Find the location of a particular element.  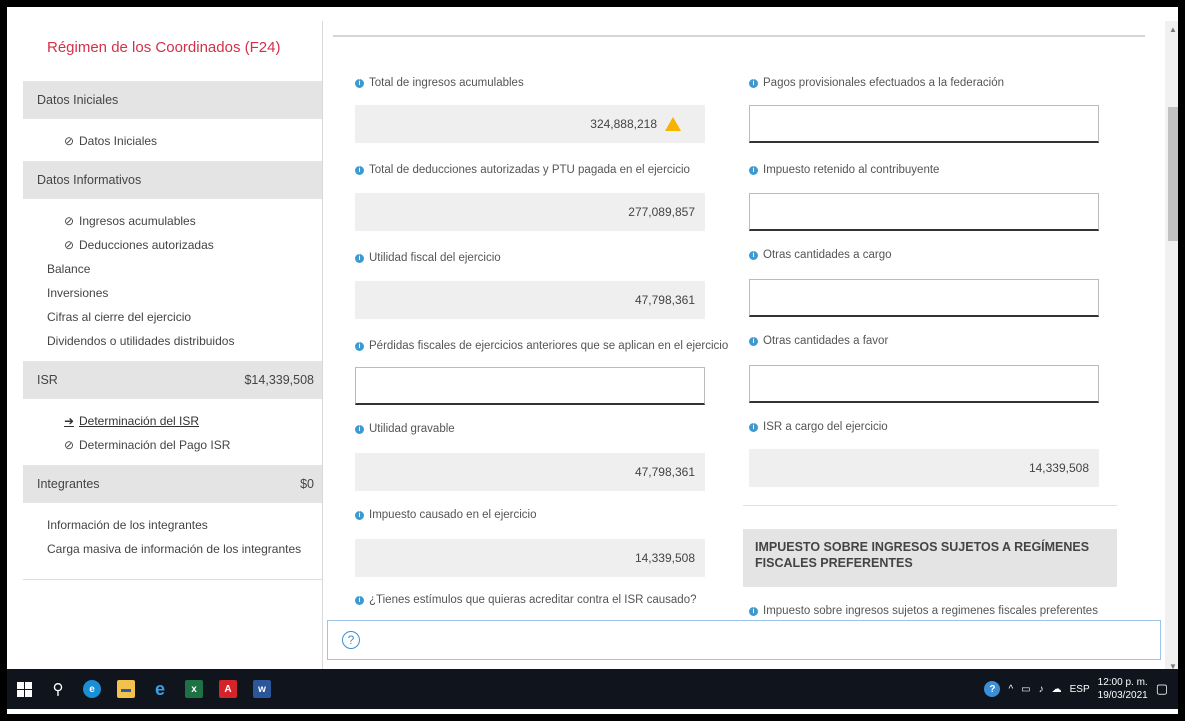

sidebar-item-determinacion-pago: ⊘ Determinación del Pago ISR is located at coordinates (192, 445).